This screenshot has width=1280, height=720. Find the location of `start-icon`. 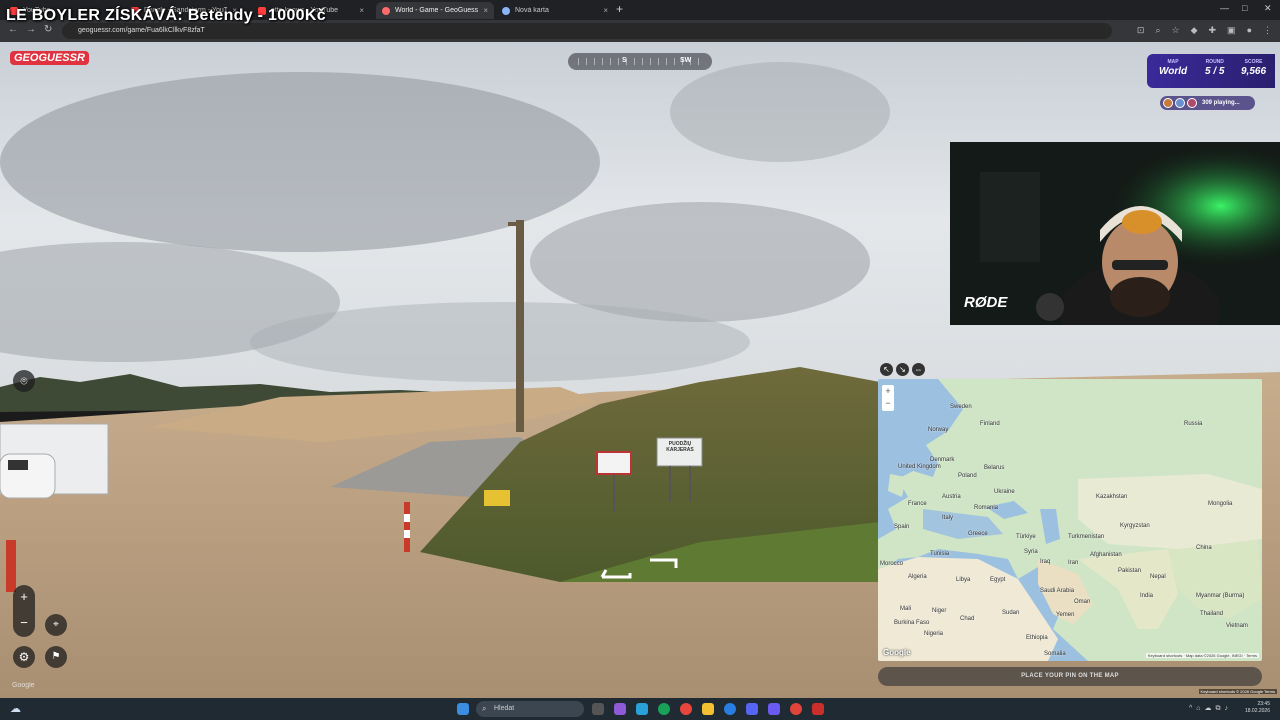

start-icon is located at coordinates (463, 709).